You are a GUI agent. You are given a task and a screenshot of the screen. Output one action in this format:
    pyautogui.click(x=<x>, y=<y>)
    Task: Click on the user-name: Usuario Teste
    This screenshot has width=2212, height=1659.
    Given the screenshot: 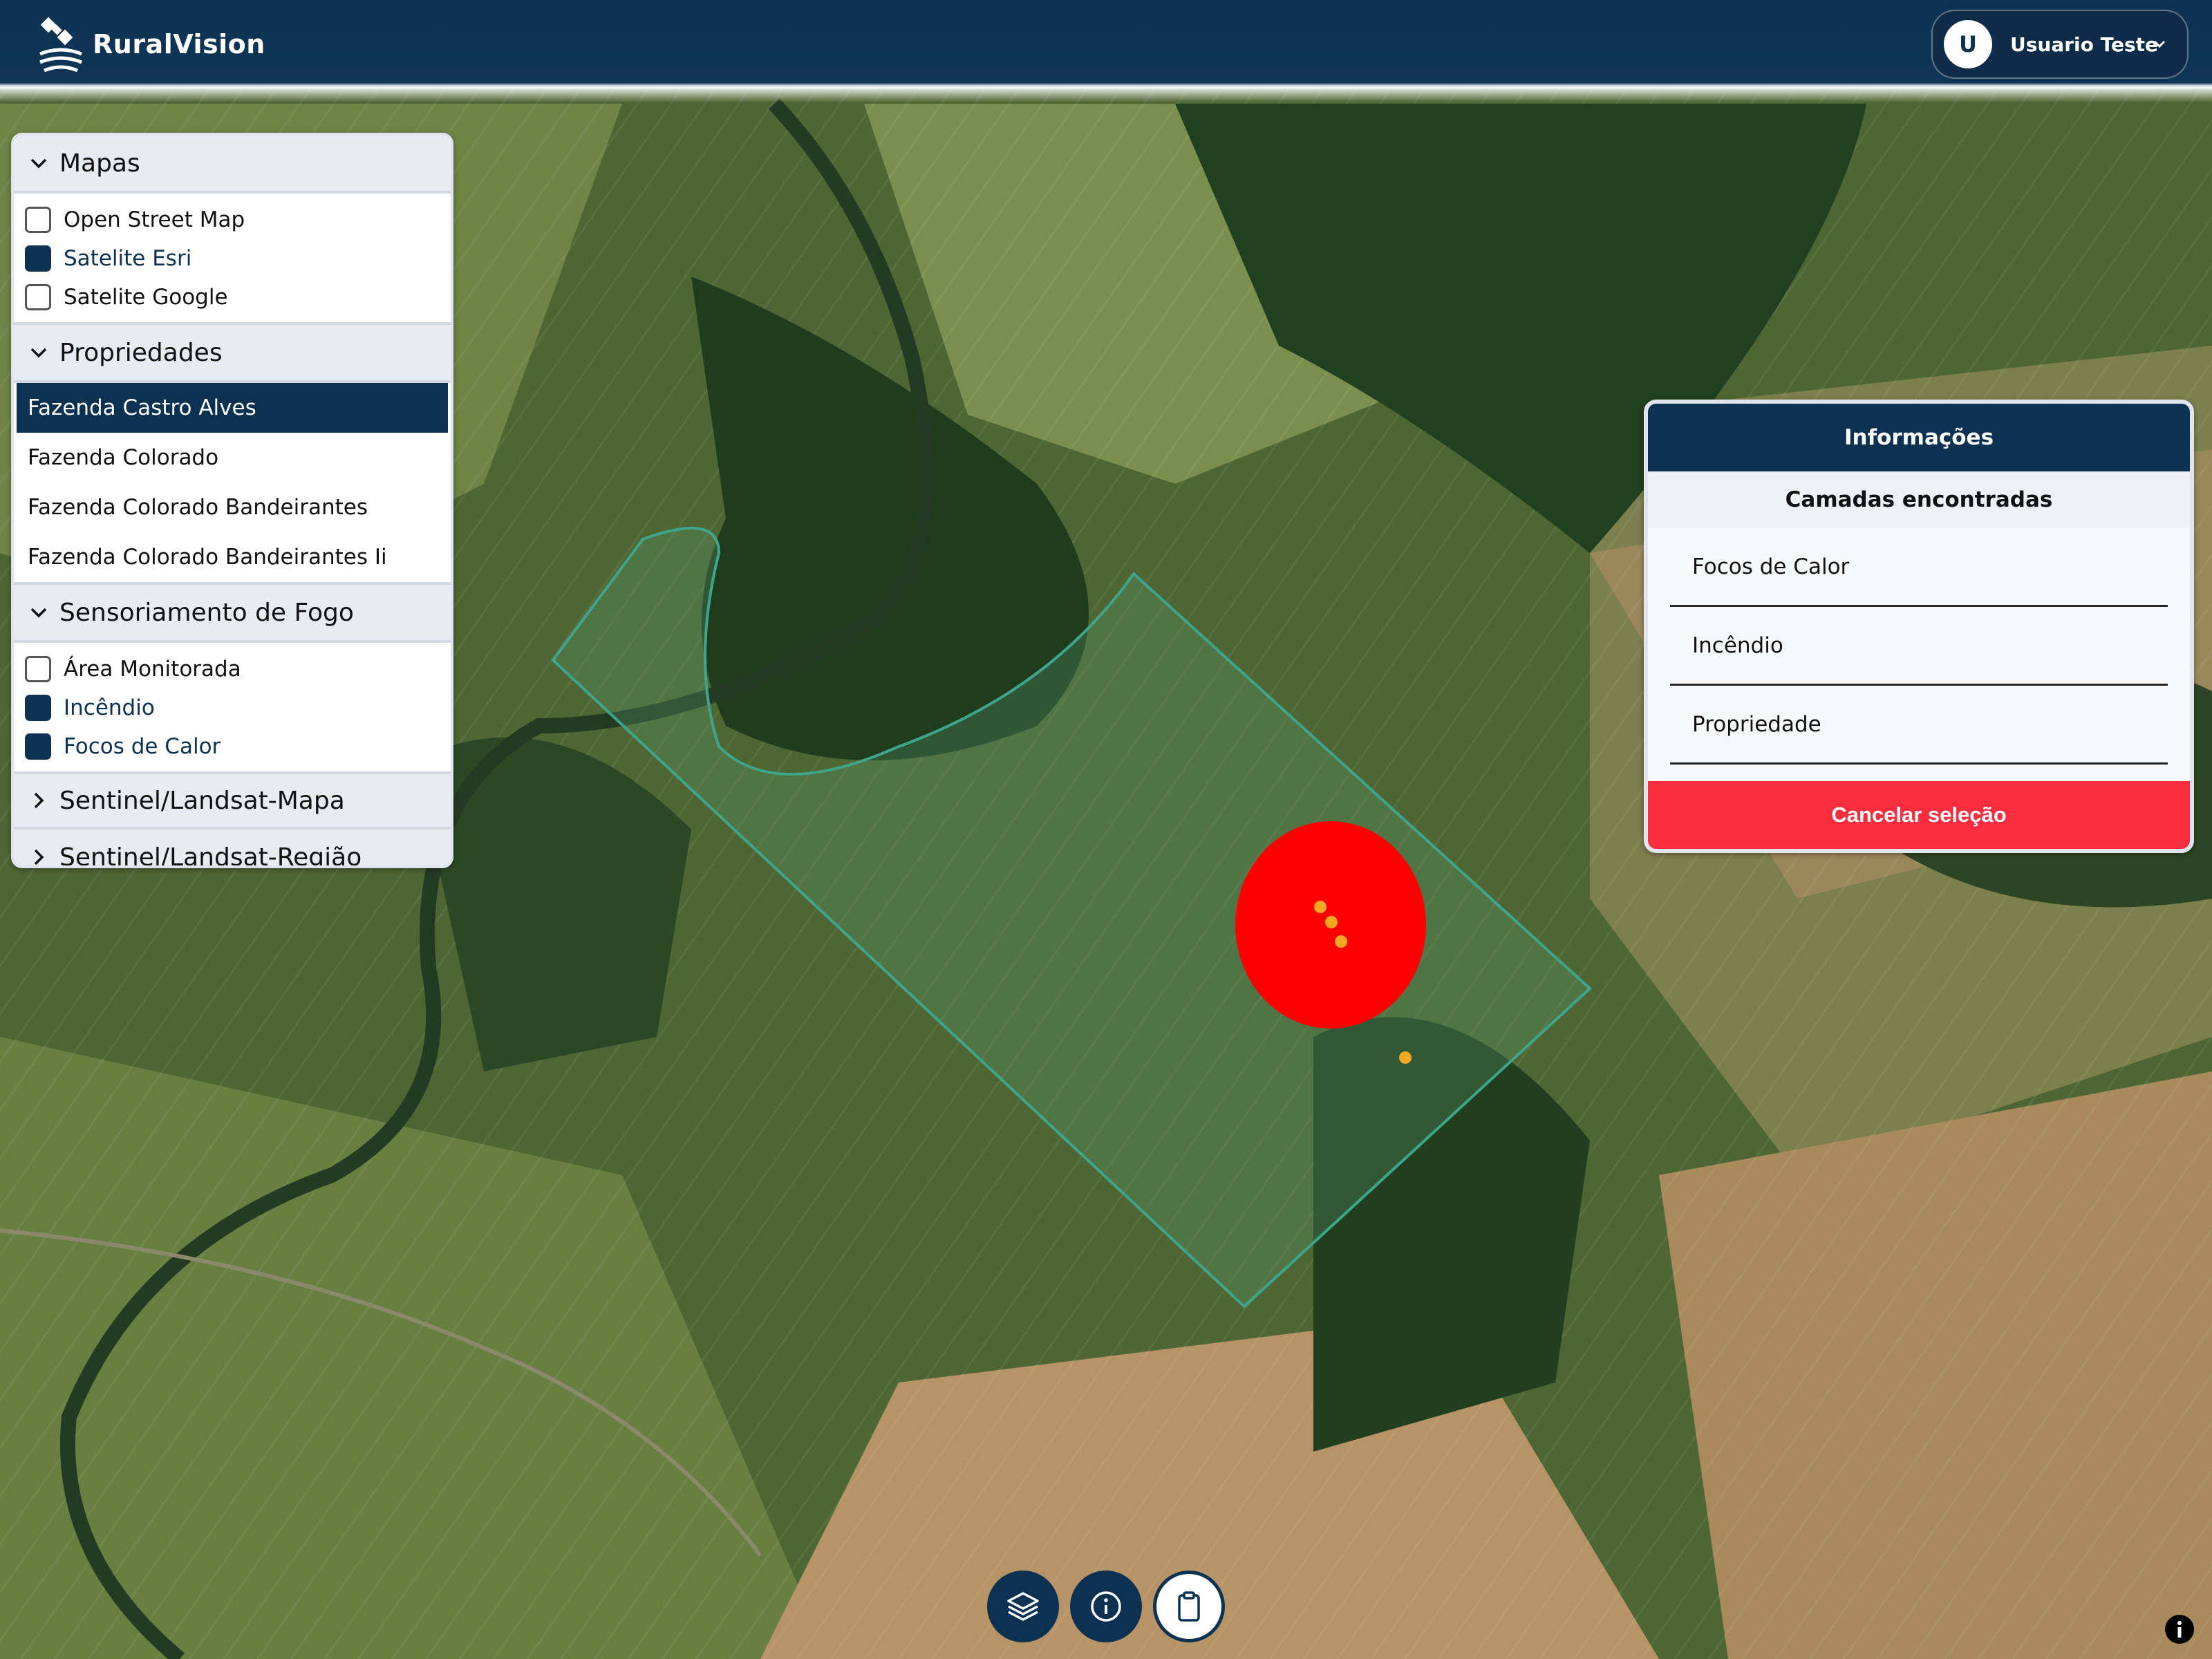 What is the action you would take?
    pyautogui.click(x=2084, y=44)
    